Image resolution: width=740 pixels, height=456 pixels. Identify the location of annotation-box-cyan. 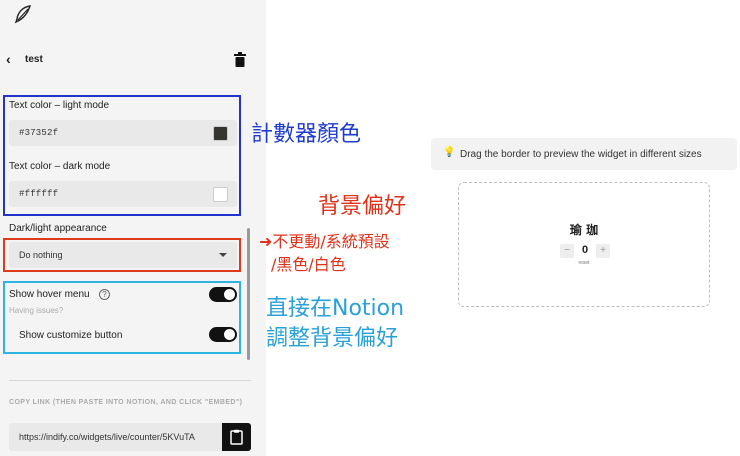
(122, 317).